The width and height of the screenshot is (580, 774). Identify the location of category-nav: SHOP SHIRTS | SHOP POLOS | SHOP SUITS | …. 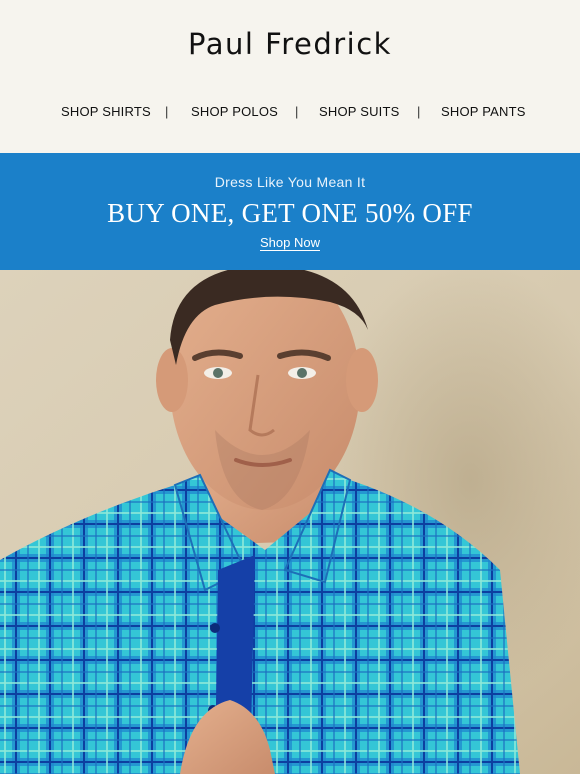
(290, 114).